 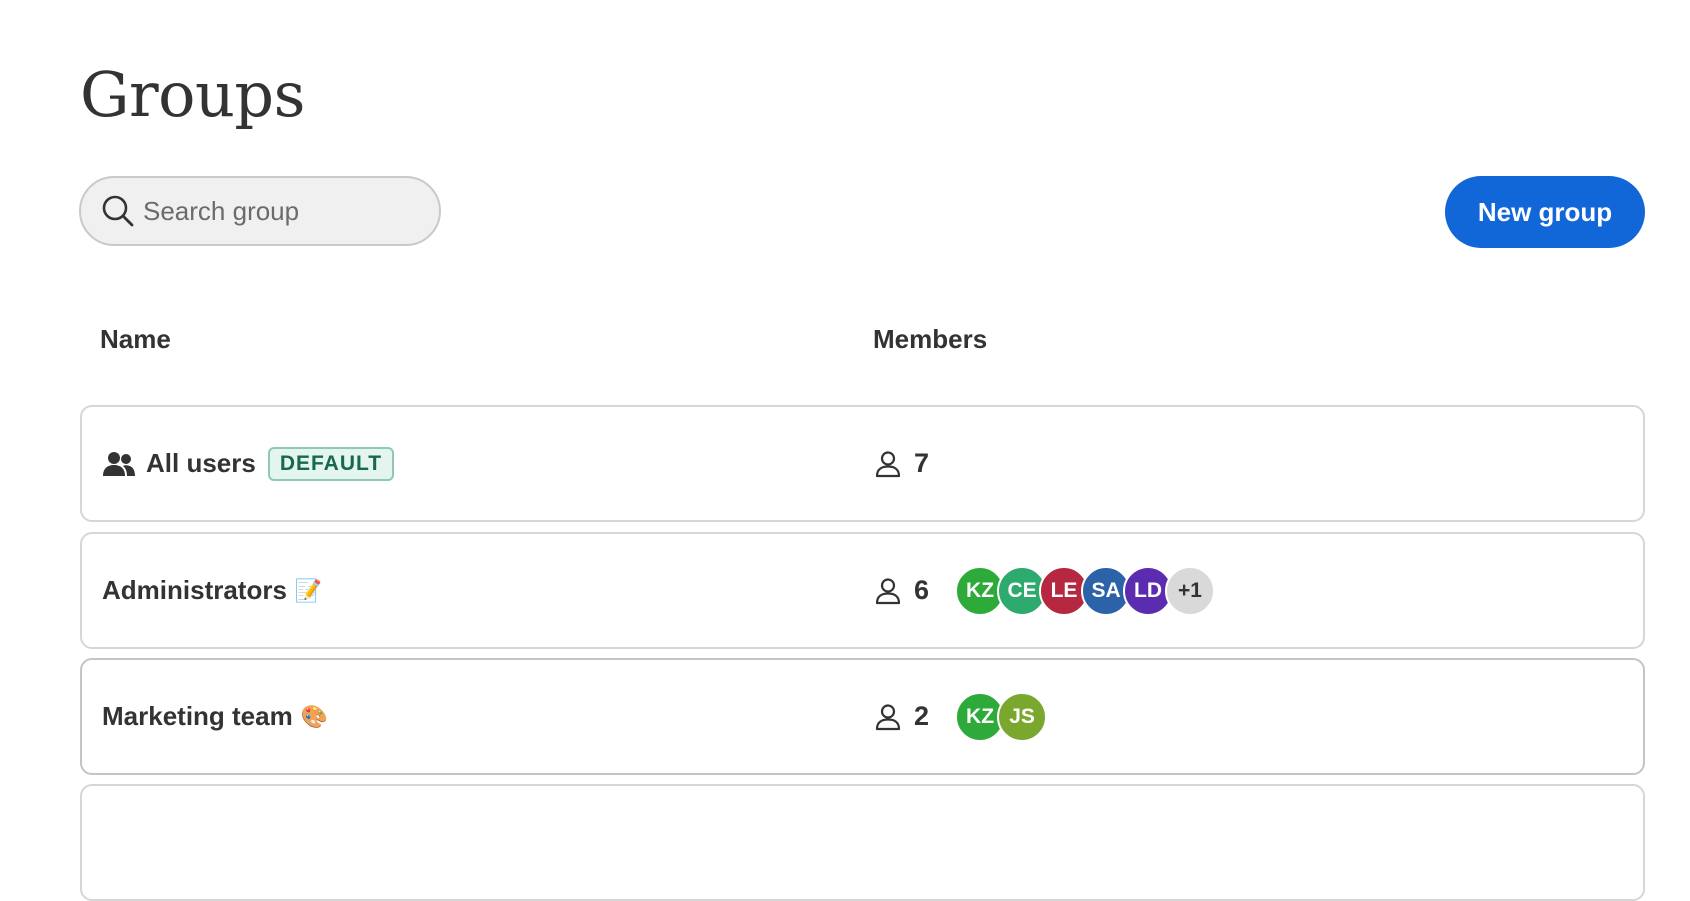 What do you see at coordinates (922, 716) in the screenshot?
I see `member-count: 2` at bounding box center [922, 716].